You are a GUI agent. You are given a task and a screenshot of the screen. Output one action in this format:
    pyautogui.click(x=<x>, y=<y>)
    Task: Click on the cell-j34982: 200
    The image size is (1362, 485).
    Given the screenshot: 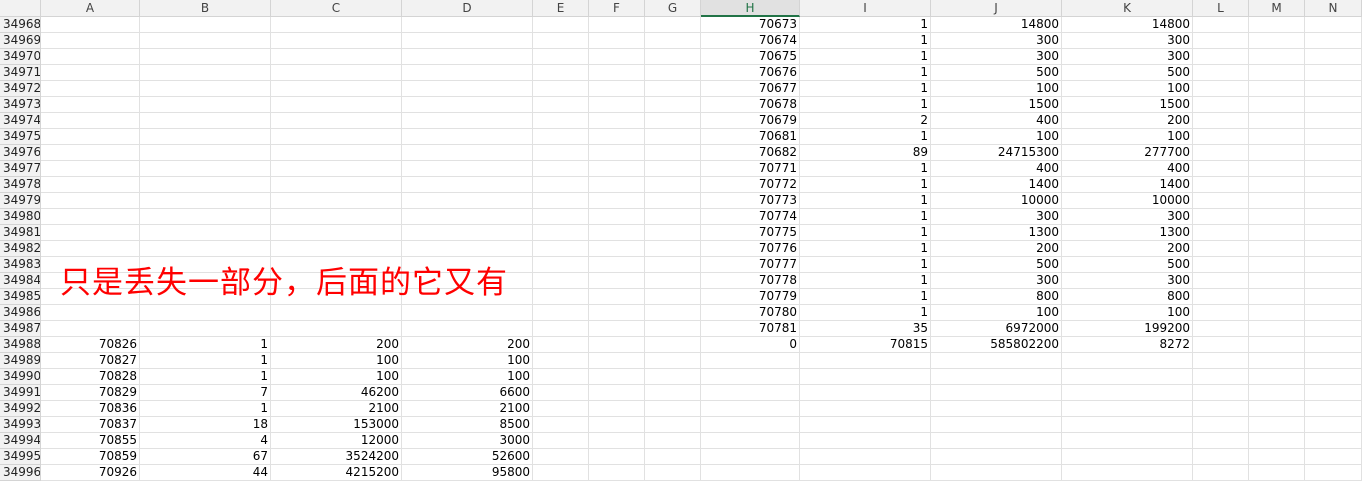 What is the action you would take?
    pyautogui.click(x=996, y=249)
    